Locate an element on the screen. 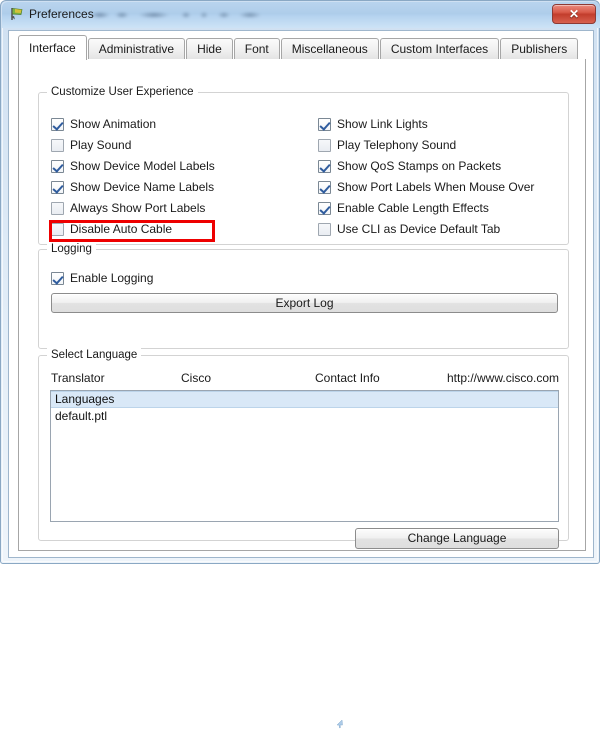 Image resolution: width=600 pixels, height=730 pixels. tab-interface: Interface is located at coordinates (52, 47).